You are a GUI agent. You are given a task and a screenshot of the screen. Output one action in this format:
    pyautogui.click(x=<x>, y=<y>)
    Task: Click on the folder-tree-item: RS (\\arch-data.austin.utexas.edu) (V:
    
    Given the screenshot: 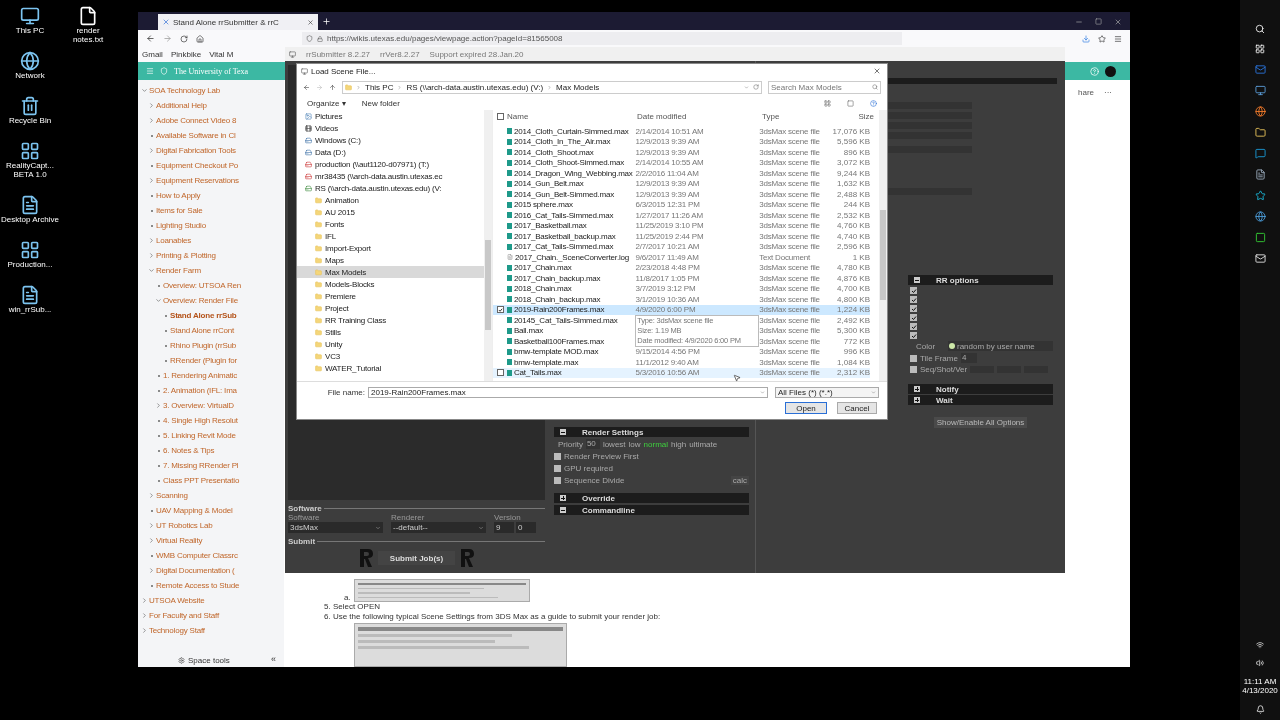 What is the action you would take?
    pyautogui.click(x=390, y=188)
    